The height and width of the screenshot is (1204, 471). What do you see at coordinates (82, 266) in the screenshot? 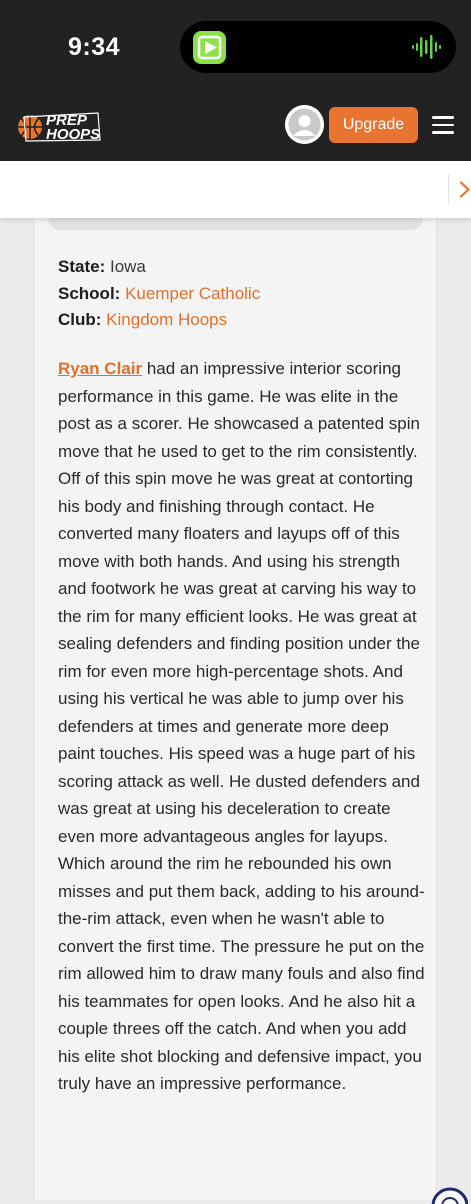
I see `state-label: State:` at bounding box center [82, 266].